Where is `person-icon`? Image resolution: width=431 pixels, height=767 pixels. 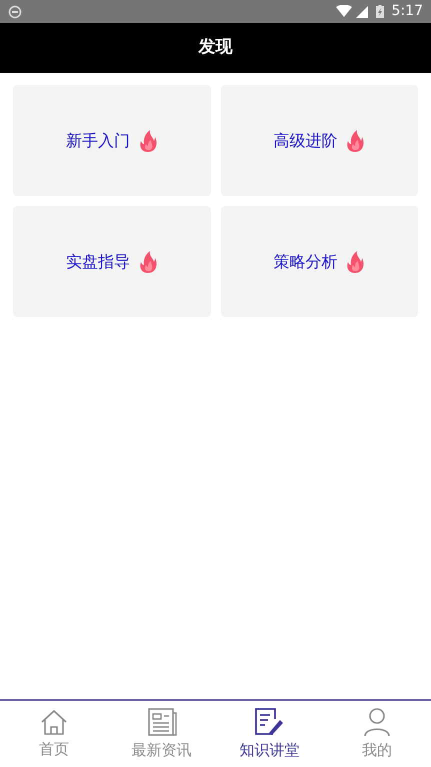 person-icon is located at coordinates (377, 721).